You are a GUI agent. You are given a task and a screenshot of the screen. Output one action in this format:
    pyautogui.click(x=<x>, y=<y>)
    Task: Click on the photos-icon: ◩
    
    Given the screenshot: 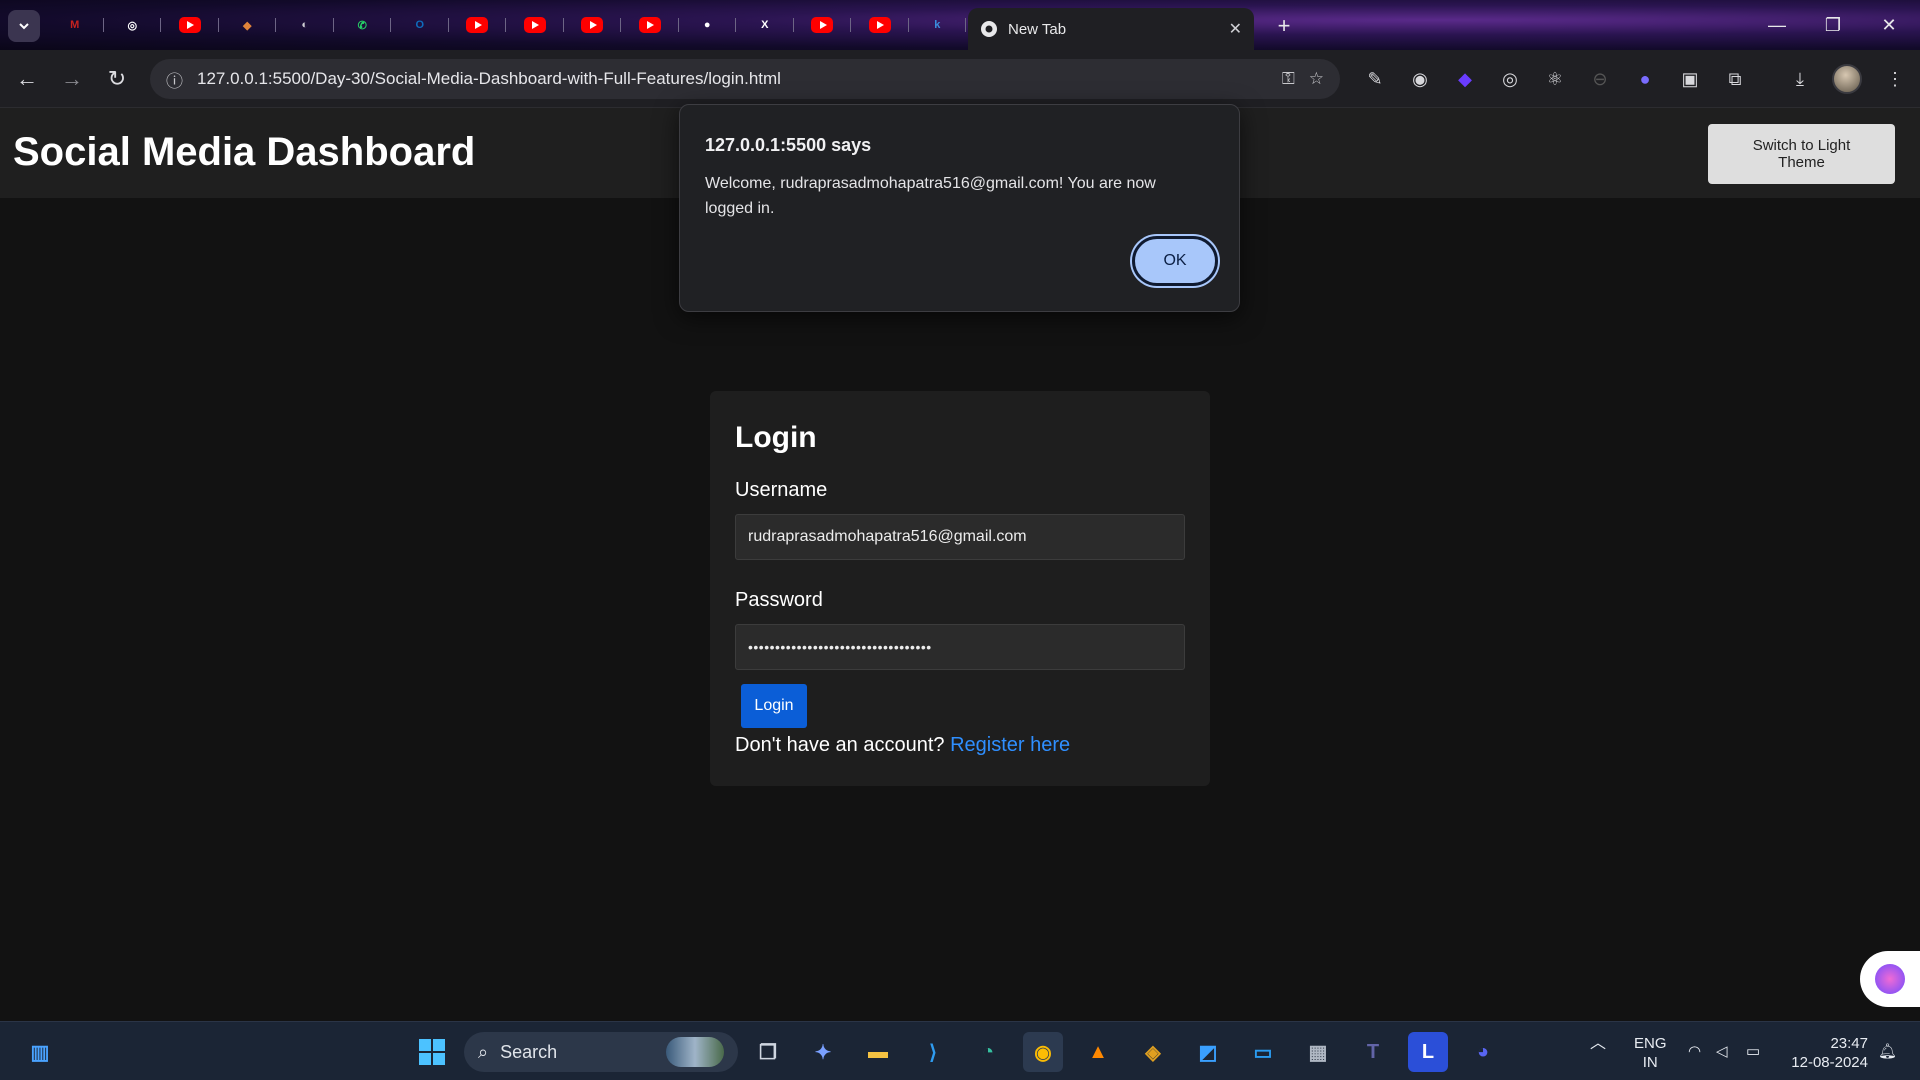 What is the action you would take?
    pyautogui.click(x=1208, y=1052)
    